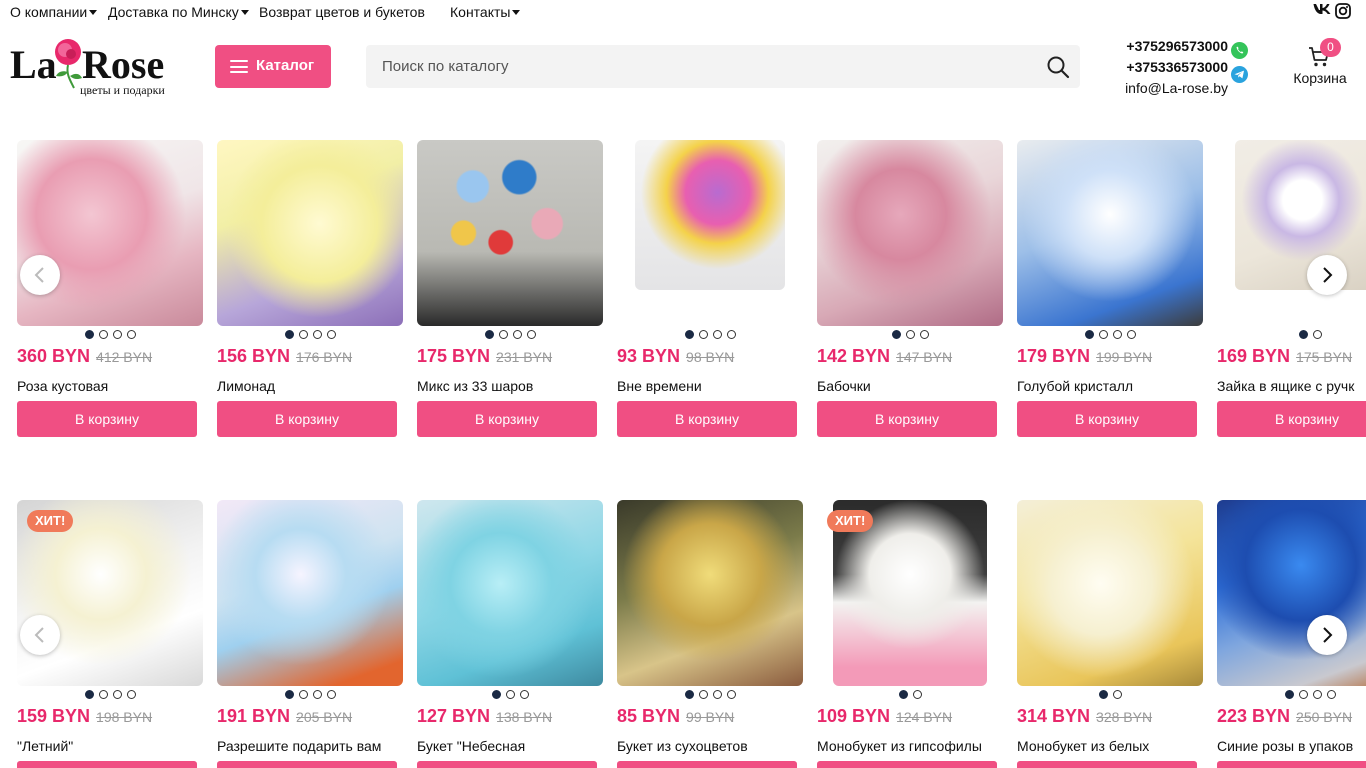  What do you see at coordinates (117, 746) in the screenshot?
I see `product-name: "Летний"` at bounding box center [117, 746].